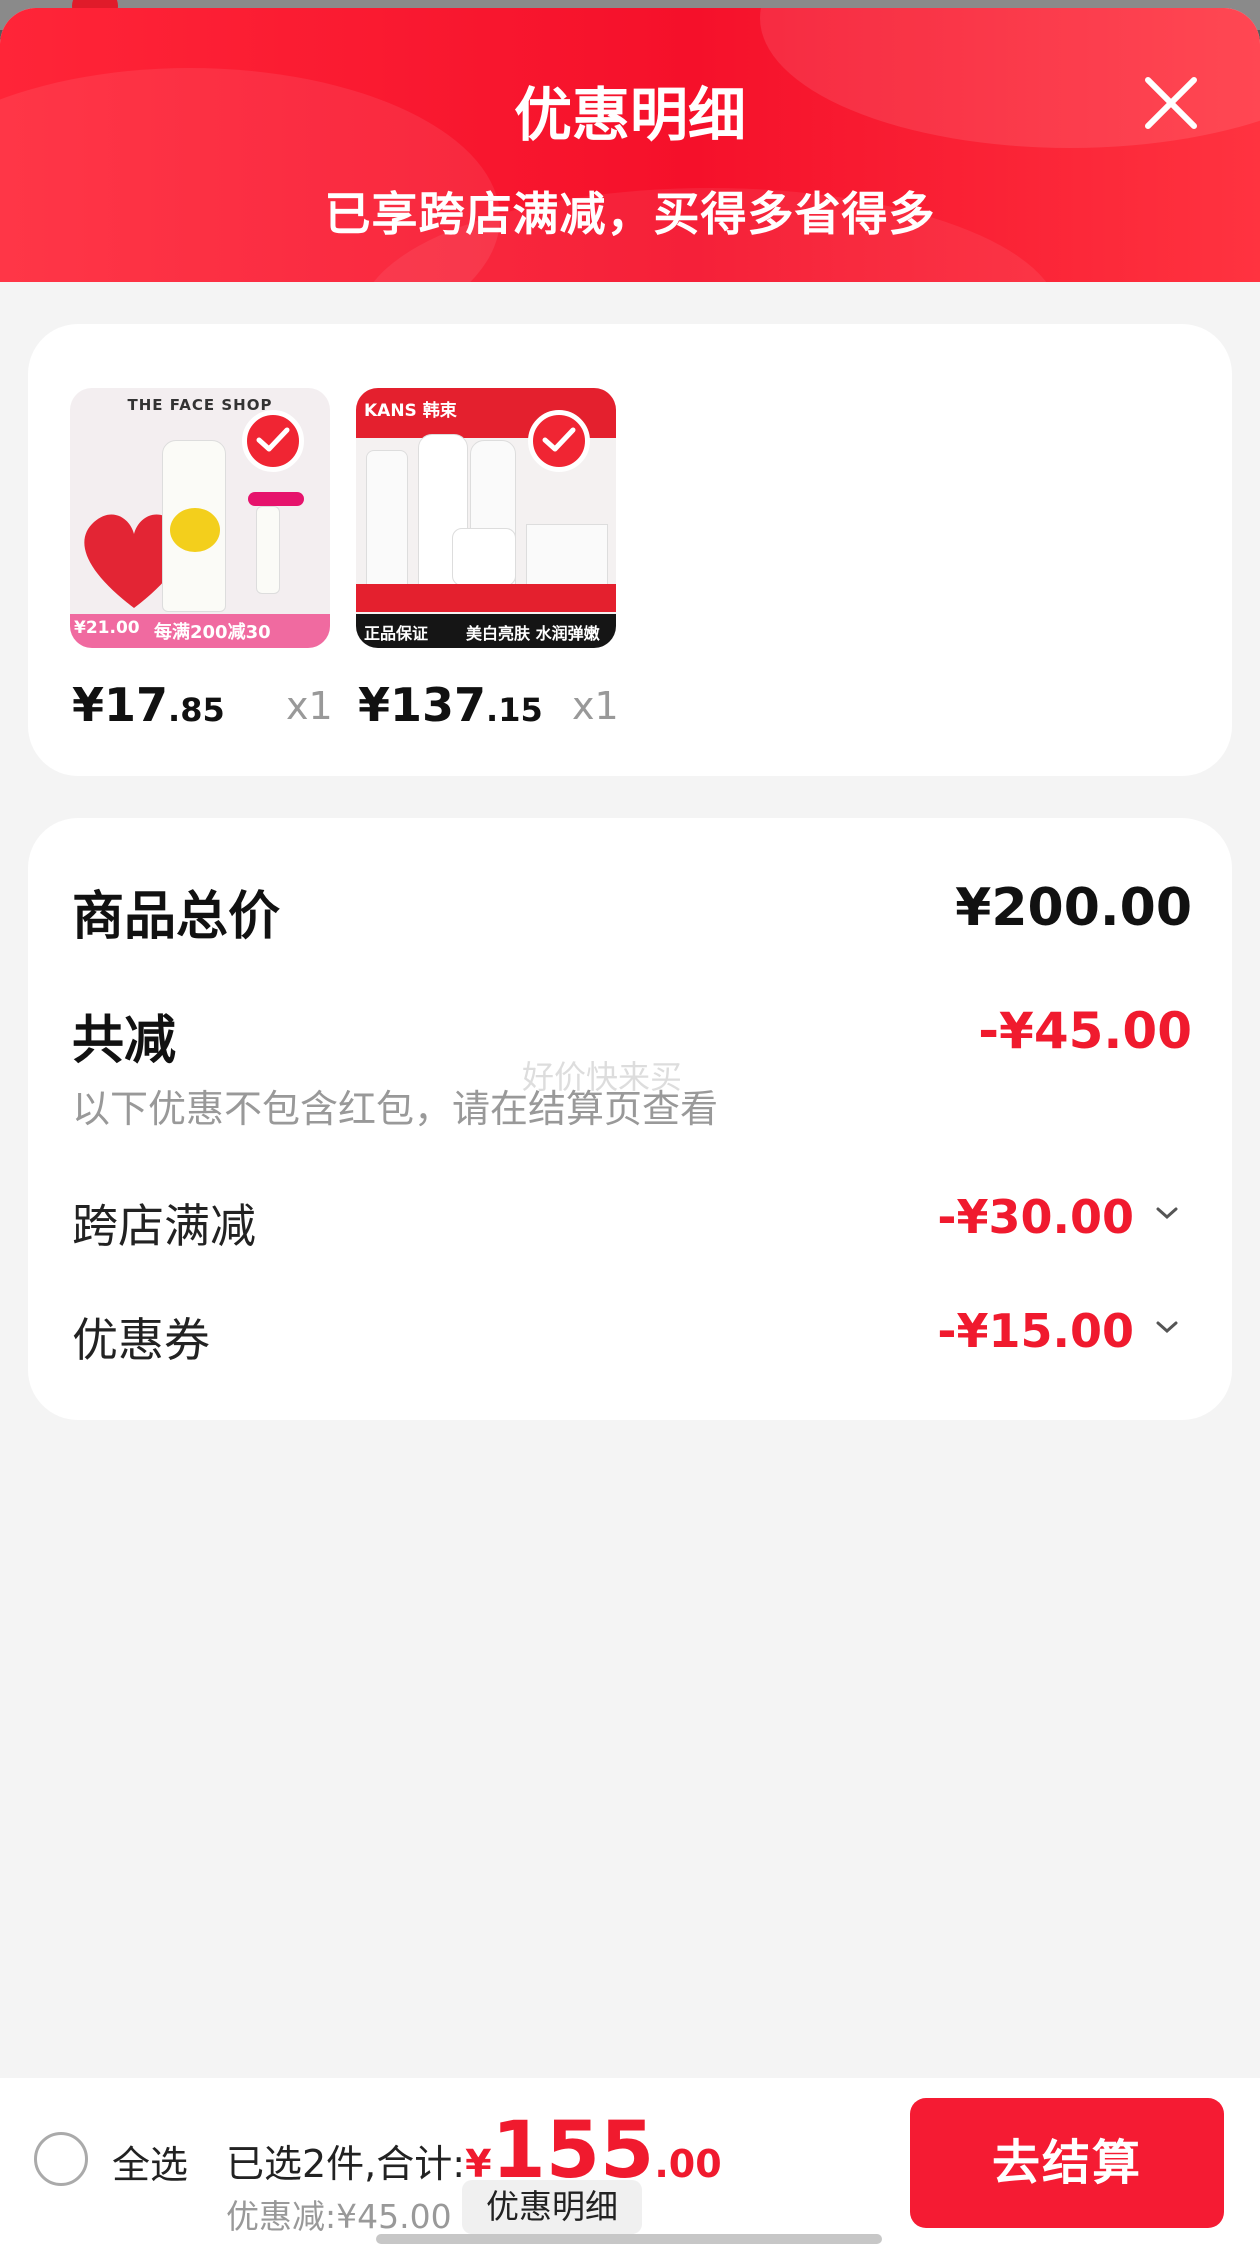 The height and width of the screenshot is (2249, 1260). Describe the element at coordinates (632, 1221) in the screenshot. I see `discount-item-cross-store: 跨店满减 -¥30.00` at that location.